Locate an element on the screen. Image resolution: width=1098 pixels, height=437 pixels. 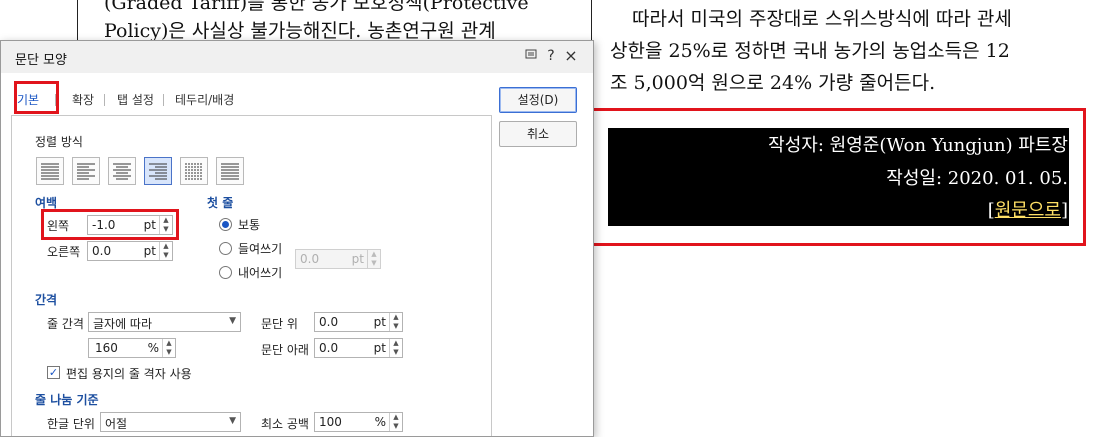
line-spacing-spinner: ▲ ▼ is located at coordinates (168, 348).